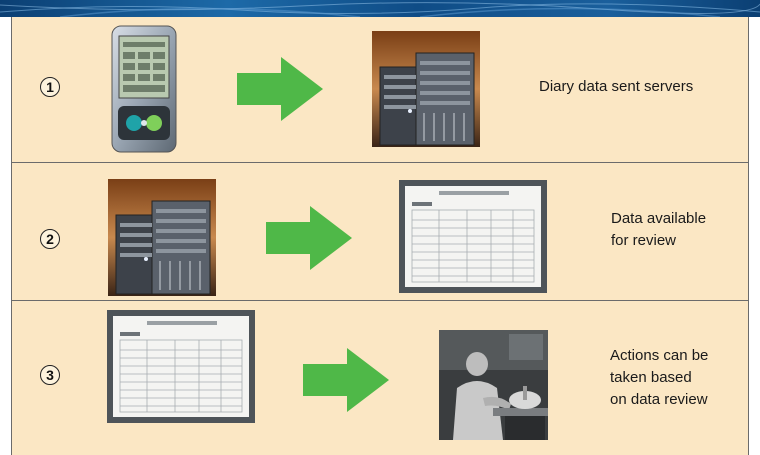  I want to click on caption-line: Actions can be, so click(659, 355).